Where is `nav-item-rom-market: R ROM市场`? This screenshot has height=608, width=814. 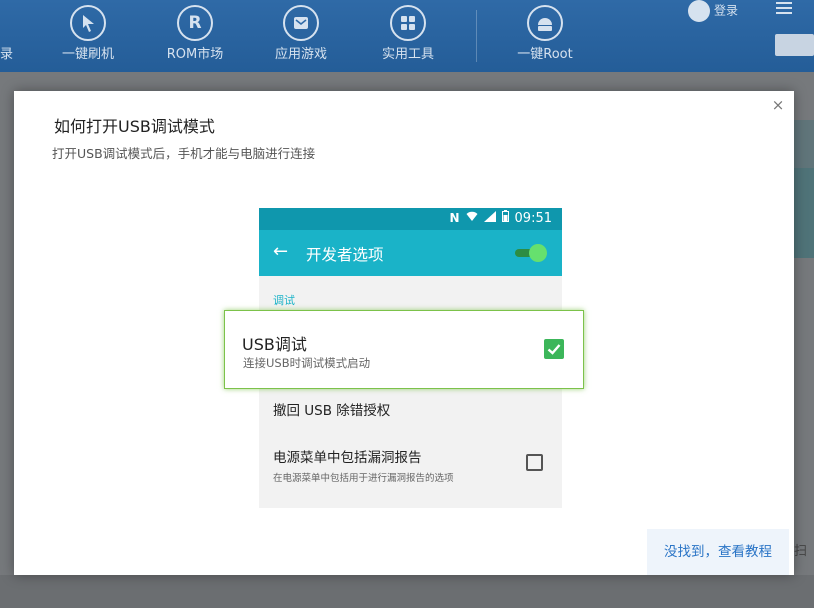
nav-item-rom-market: R ROM市场 is located at coordinates (195, 36).